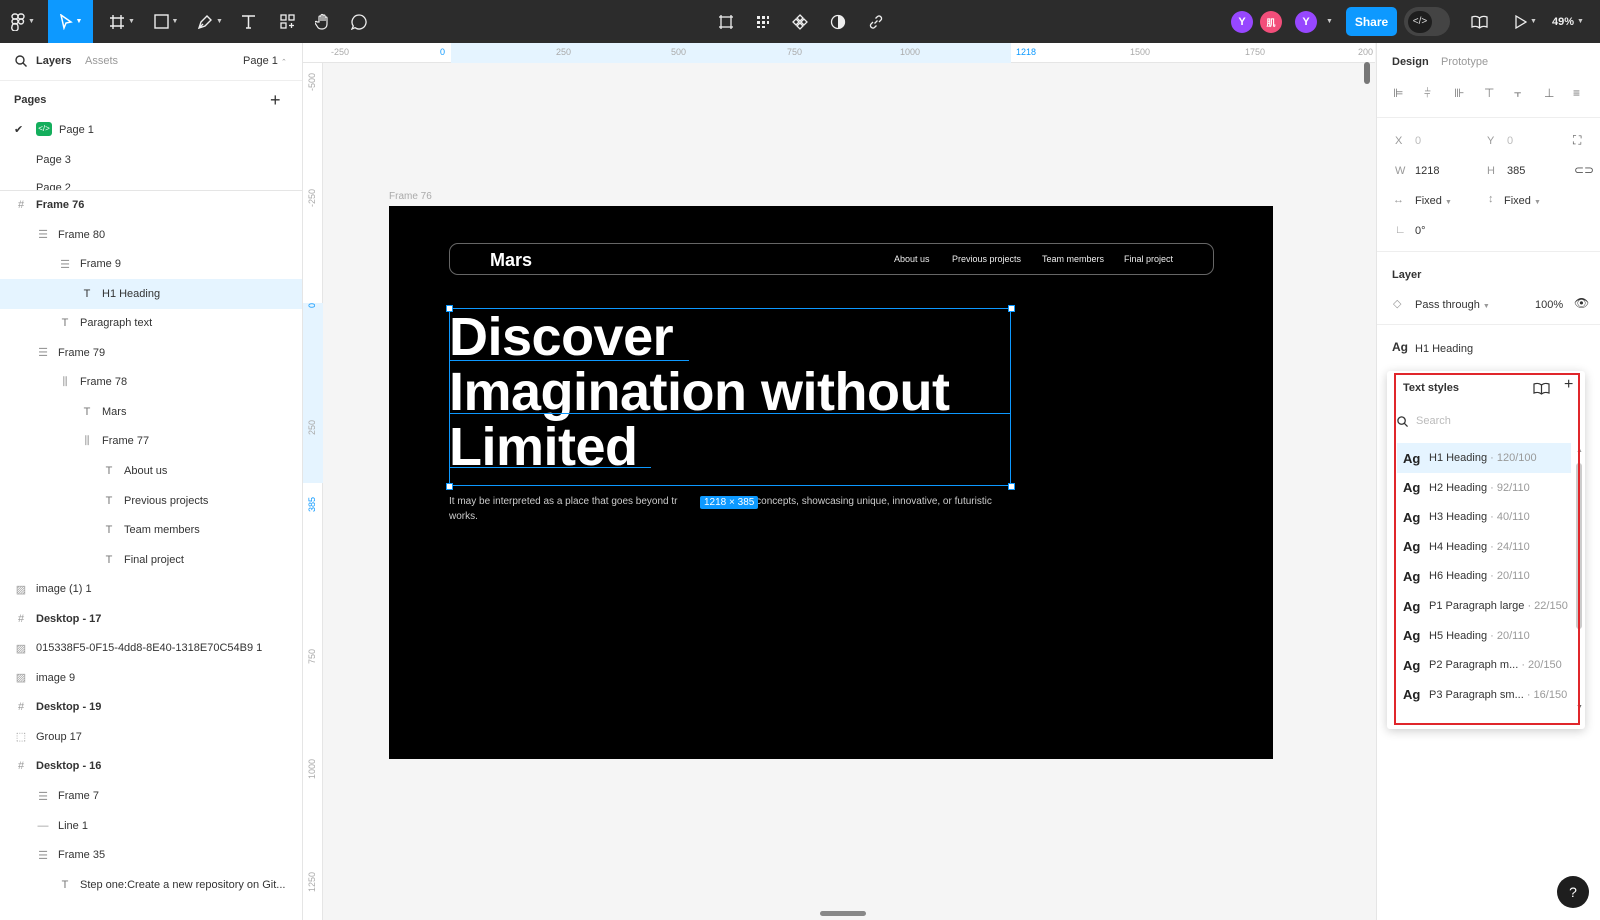  I want to click on layer-row: T About us, so click(151, 471).